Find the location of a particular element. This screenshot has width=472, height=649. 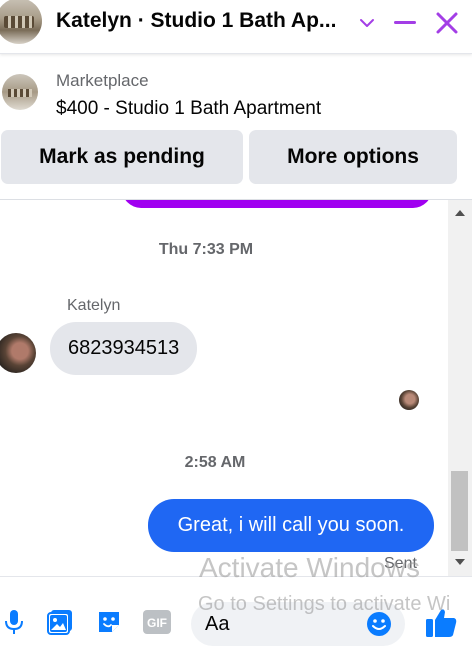

scrollbar-thumb is located at coordinates (459, 511).